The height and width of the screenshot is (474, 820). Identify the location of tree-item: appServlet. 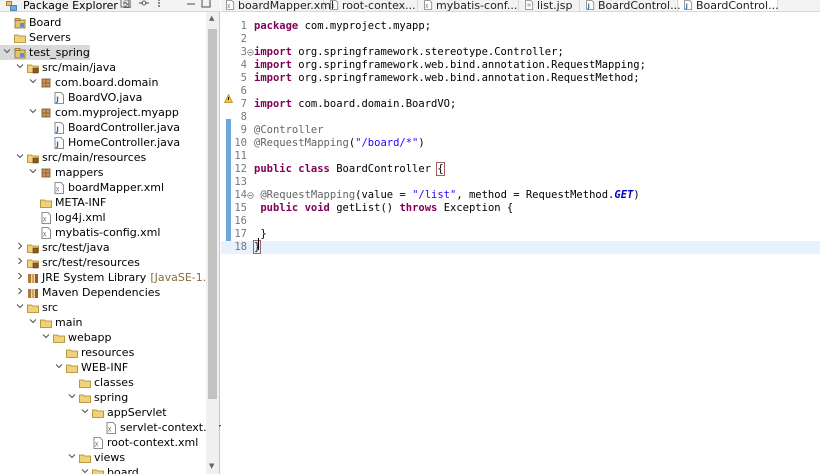
(83, 412).